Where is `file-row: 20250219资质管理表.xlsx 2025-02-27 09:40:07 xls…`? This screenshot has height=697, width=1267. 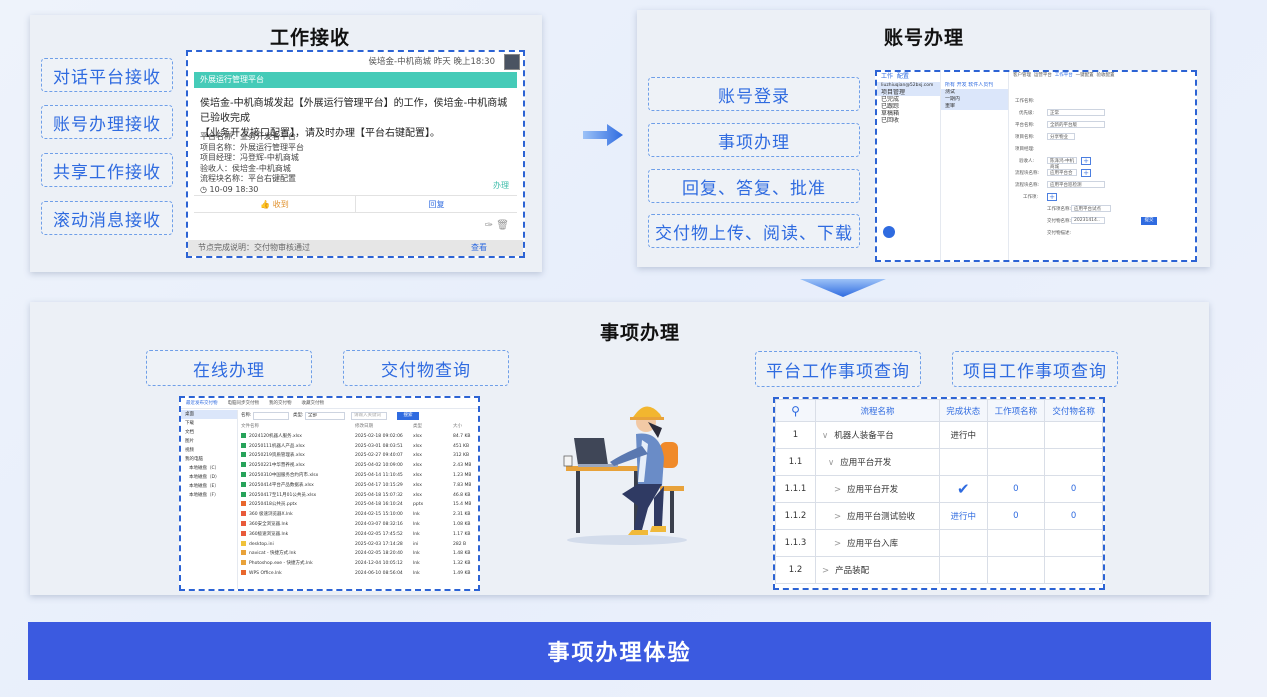
file-row: 20250219资质管理表.xlsx 2025-02-27 09:40:07 xls… is located at coordinates (357, 456).